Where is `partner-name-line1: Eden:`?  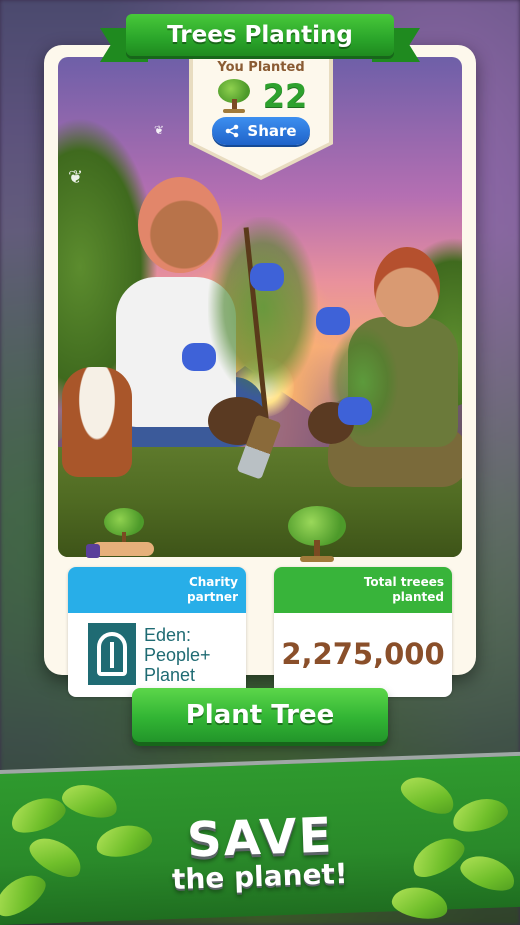
partner-name-line1: Eden: is located at coordinates (168, 635).